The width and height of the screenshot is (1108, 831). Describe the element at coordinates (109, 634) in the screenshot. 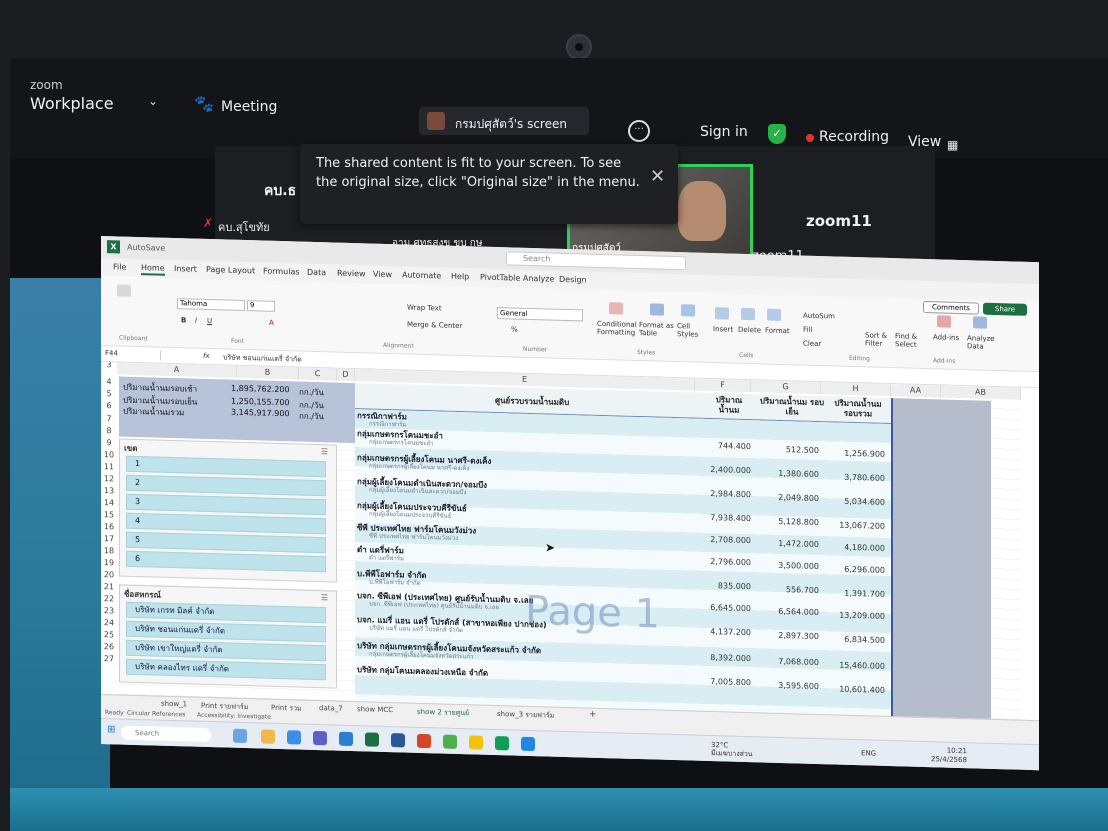

I see `row-header: 25` at that location.